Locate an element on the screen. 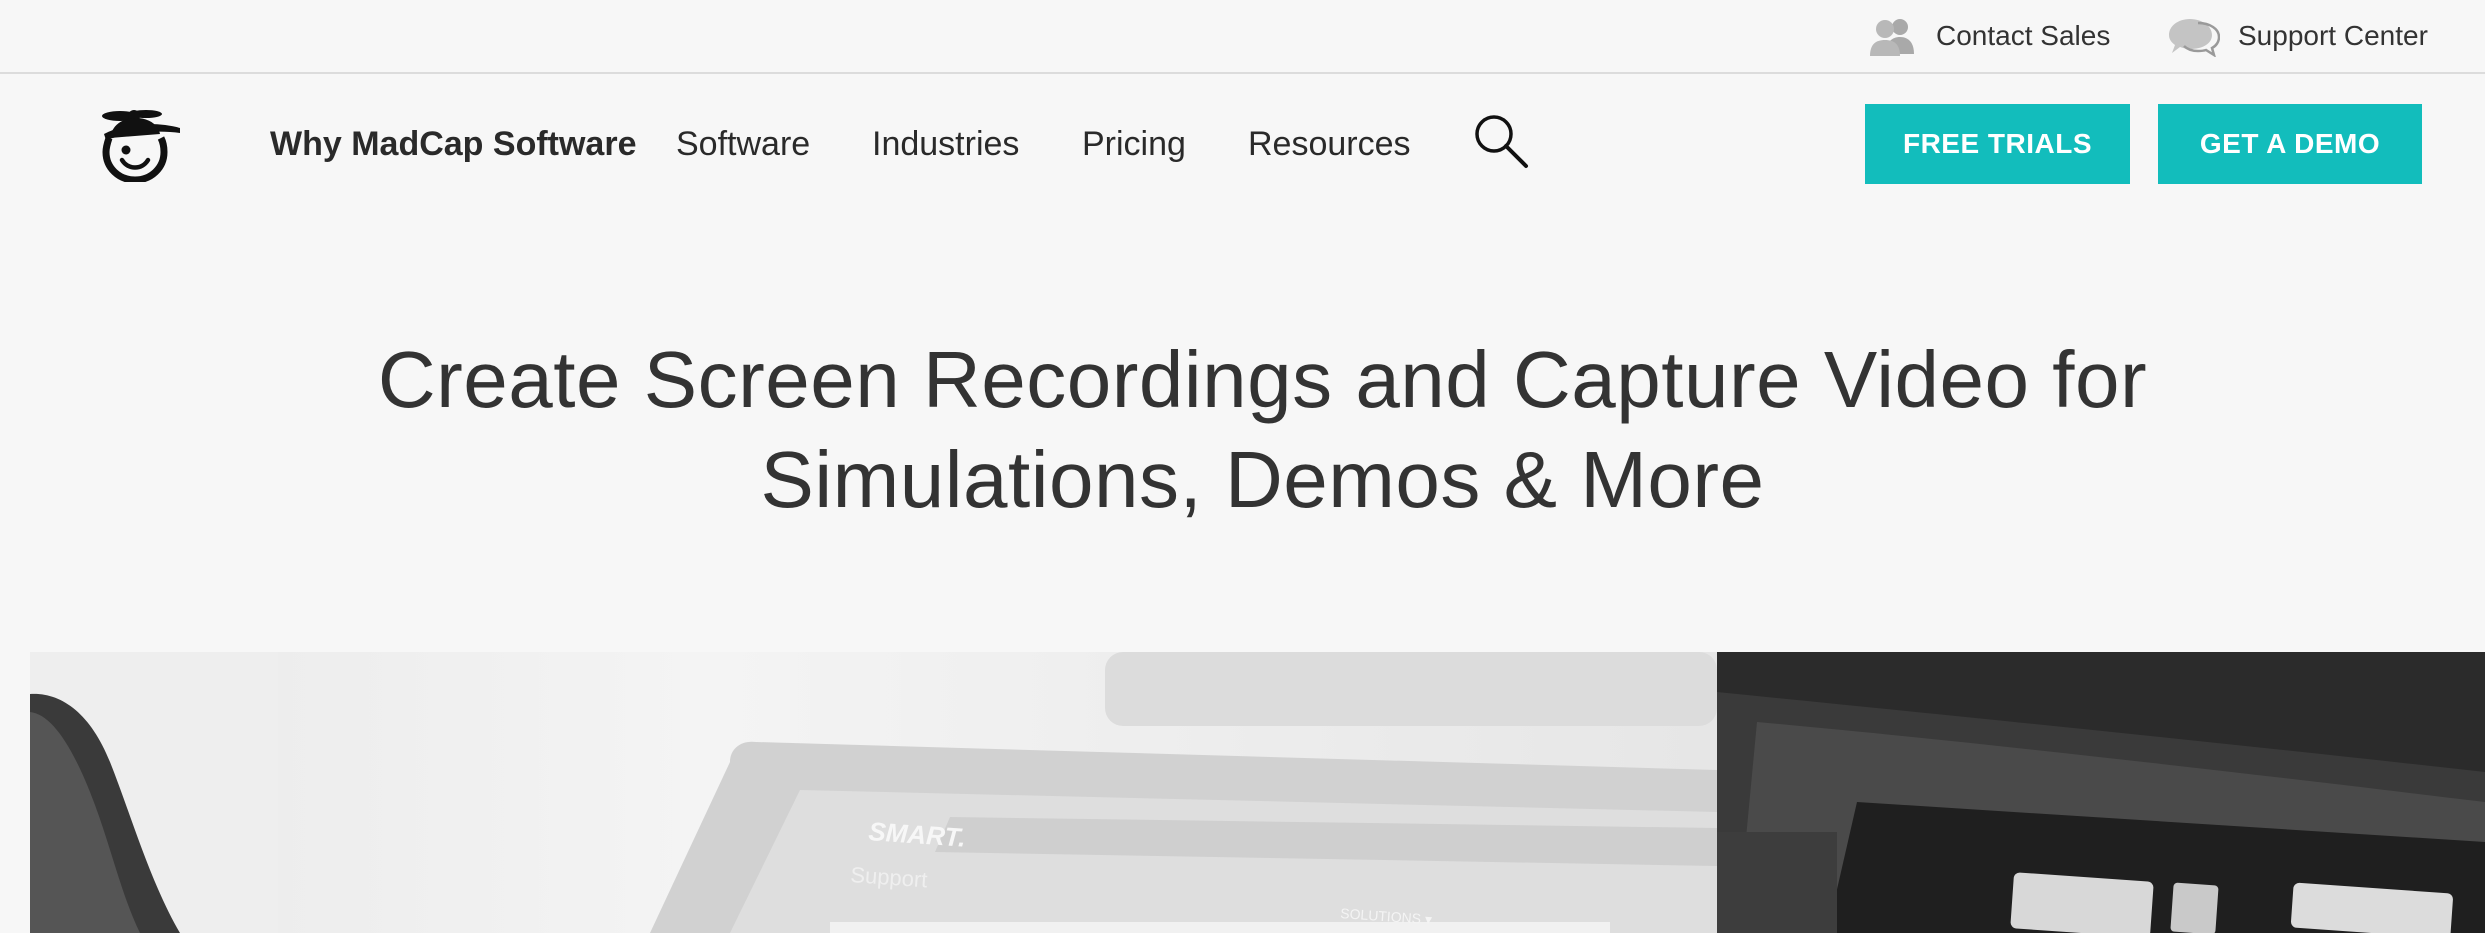  support-center-label: Support Center is located at coordinates (2333, 35).